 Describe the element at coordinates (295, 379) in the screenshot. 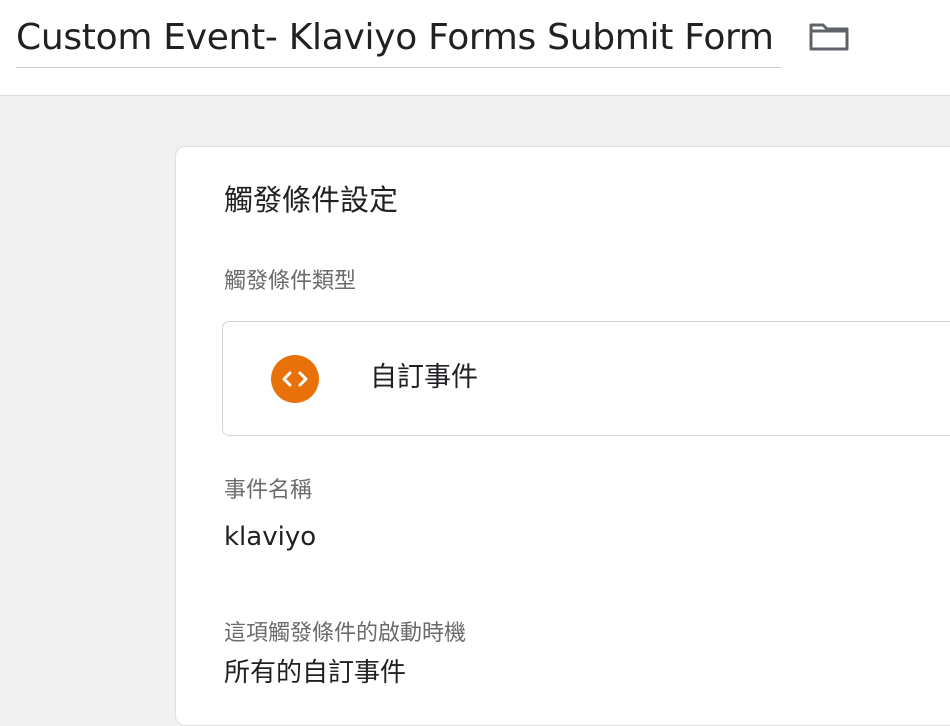

I see `code-brackets-icon` at that location.